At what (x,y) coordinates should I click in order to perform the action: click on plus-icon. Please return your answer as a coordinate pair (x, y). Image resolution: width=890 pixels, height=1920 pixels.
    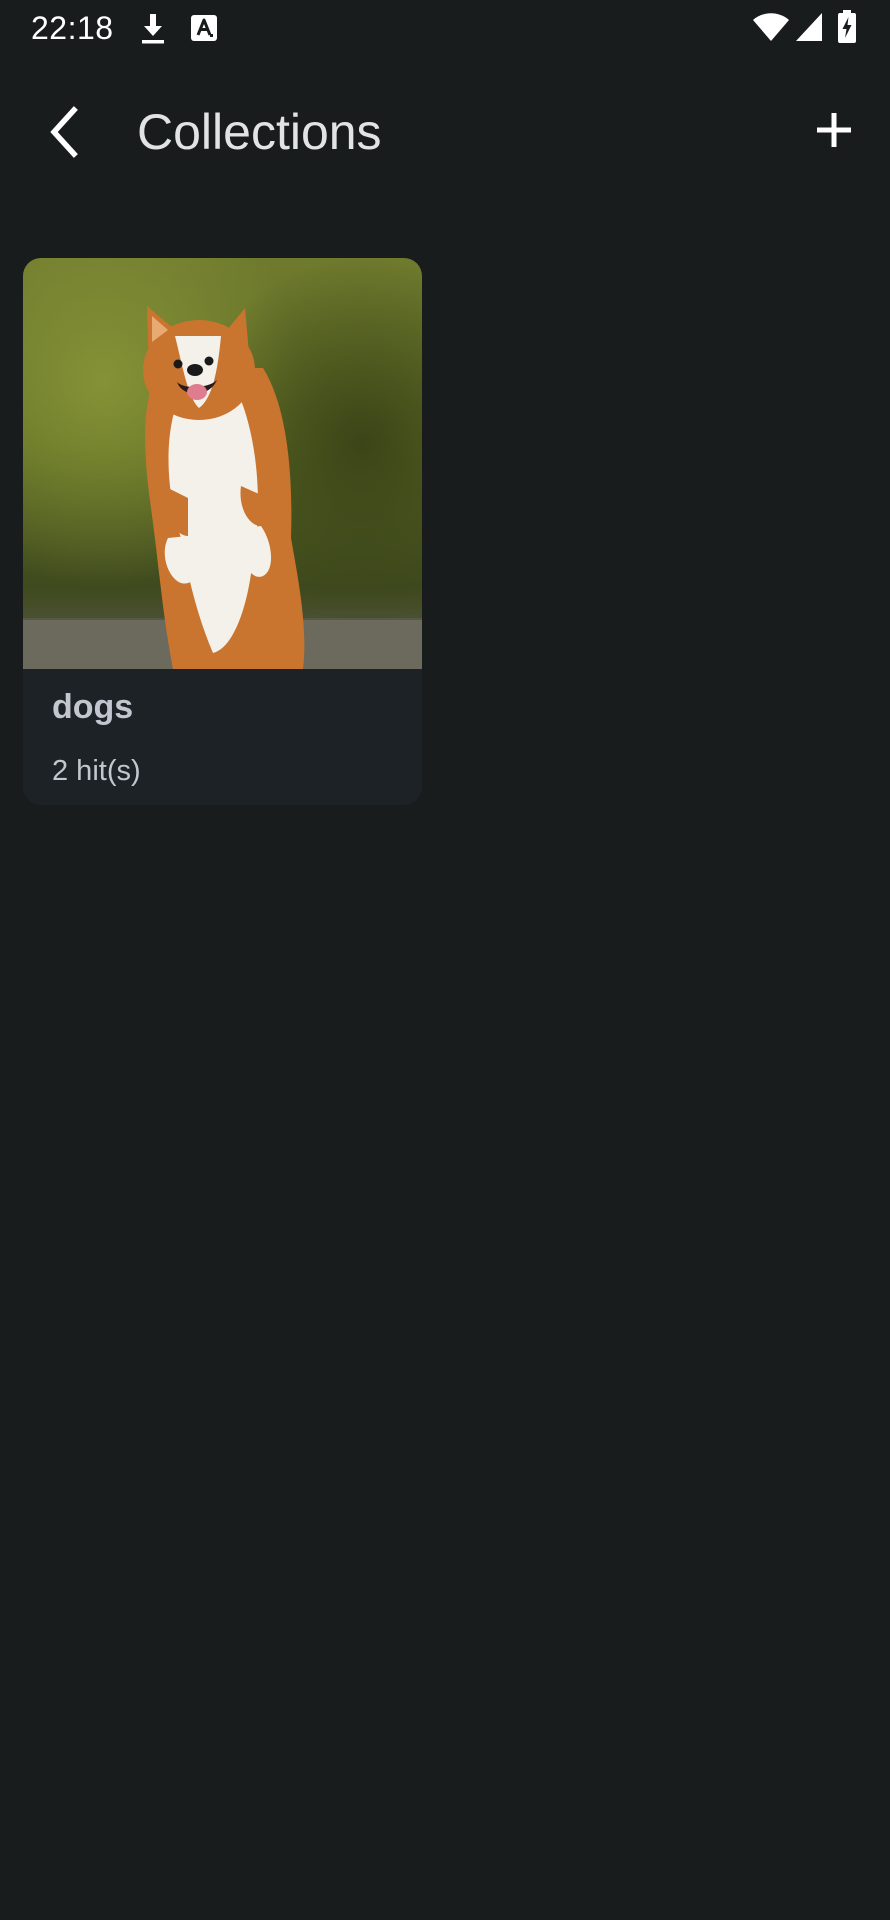
    Looking at the image, I should click on (834, 130).